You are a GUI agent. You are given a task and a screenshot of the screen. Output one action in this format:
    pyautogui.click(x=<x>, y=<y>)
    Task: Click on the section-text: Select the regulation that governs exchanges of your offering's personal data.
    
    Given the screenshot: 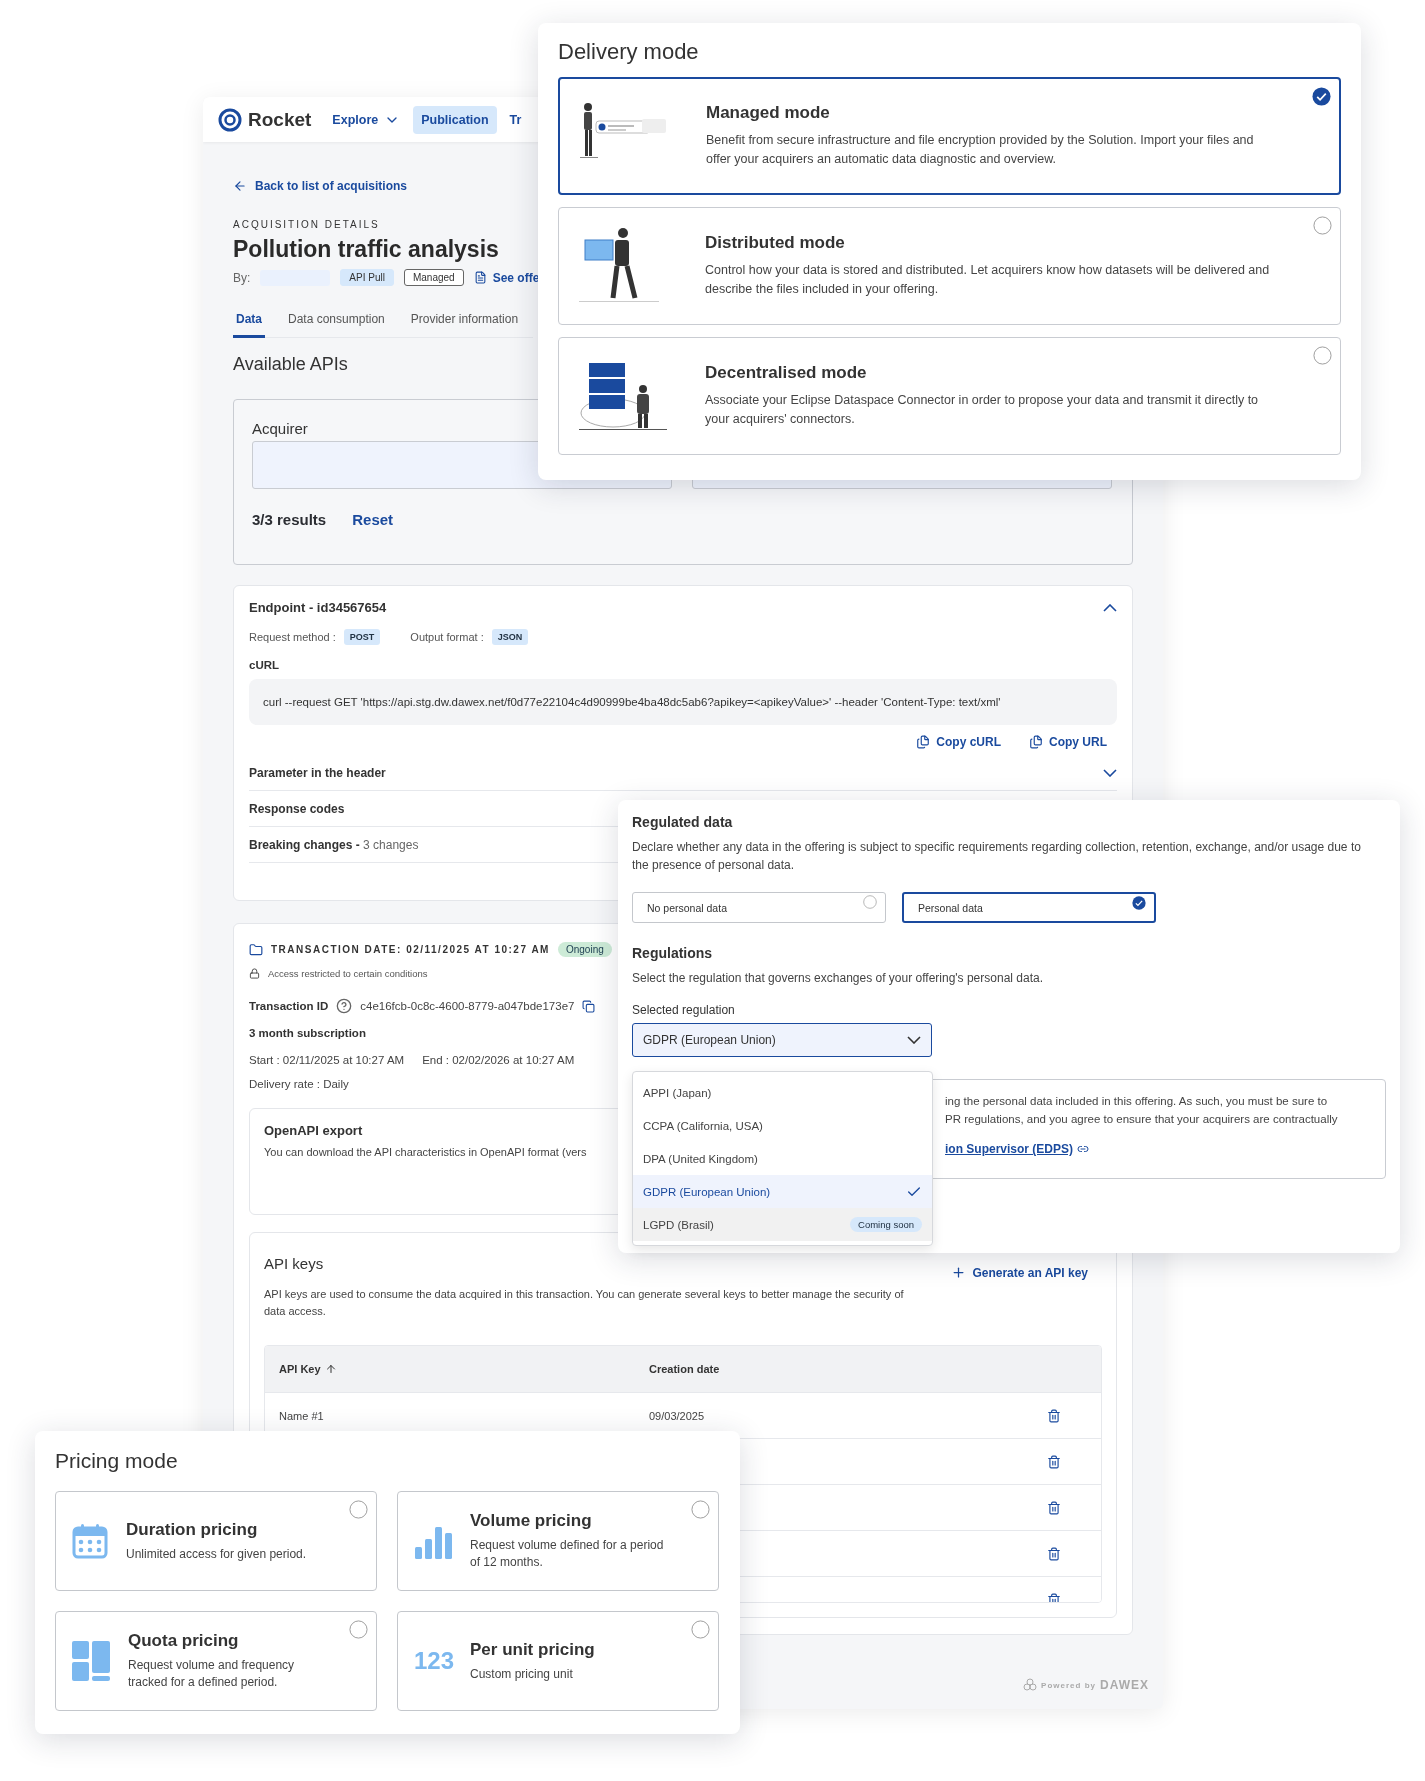 What is the action you would take?
    pyautogui.click(x=838, y=978)
    